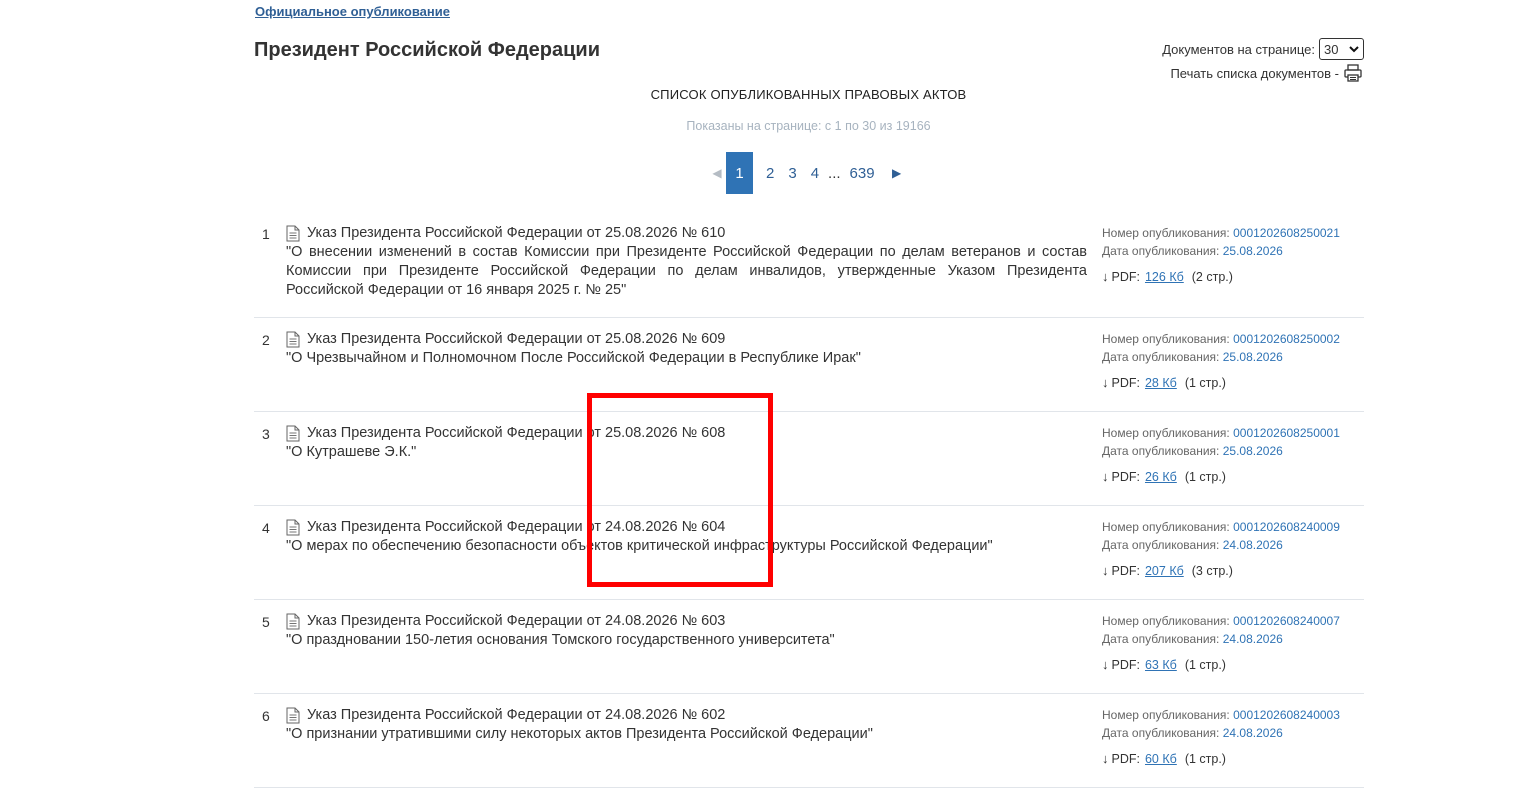 Image resolution: width=1529 pixels, height=788 pixels. I want to click on document-index: 6, so click(266, 716).